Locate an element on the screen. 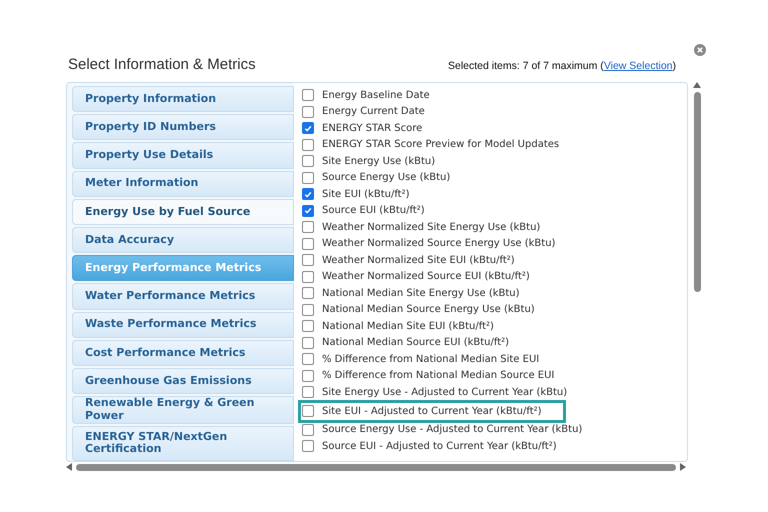  metric-label: National Median Source Energy Use (kBtu) is located at coordinates (428, 310).